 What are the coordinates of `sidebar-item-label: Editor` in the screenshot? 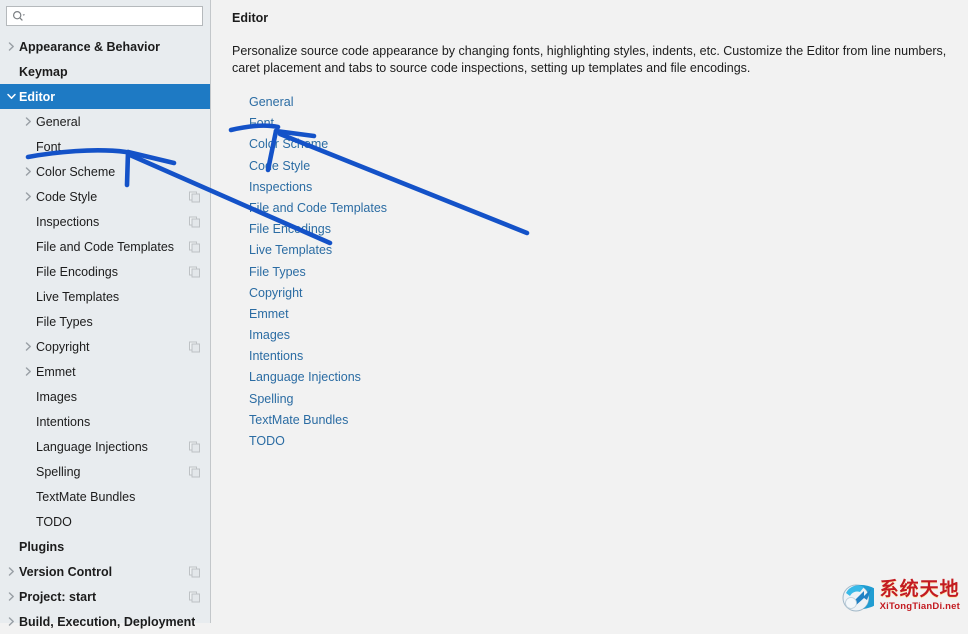 It's located at (37, 96).